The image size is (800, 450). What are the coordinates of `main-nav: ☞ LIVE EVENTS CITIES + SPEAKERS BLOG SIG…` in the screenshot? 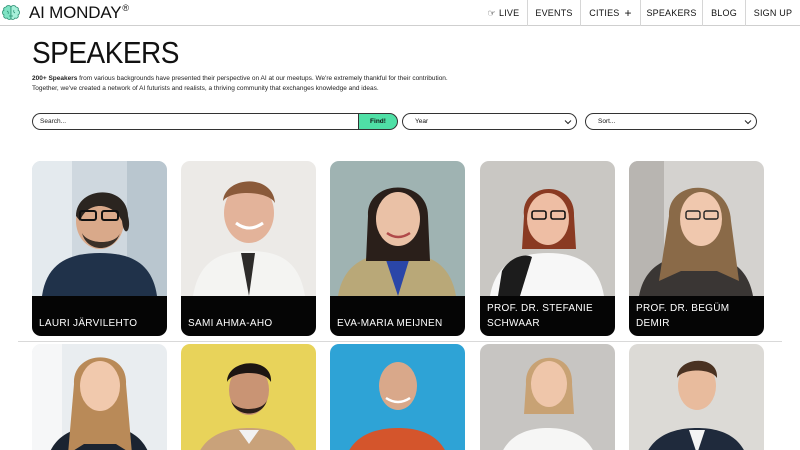 It's located at (640, 13).